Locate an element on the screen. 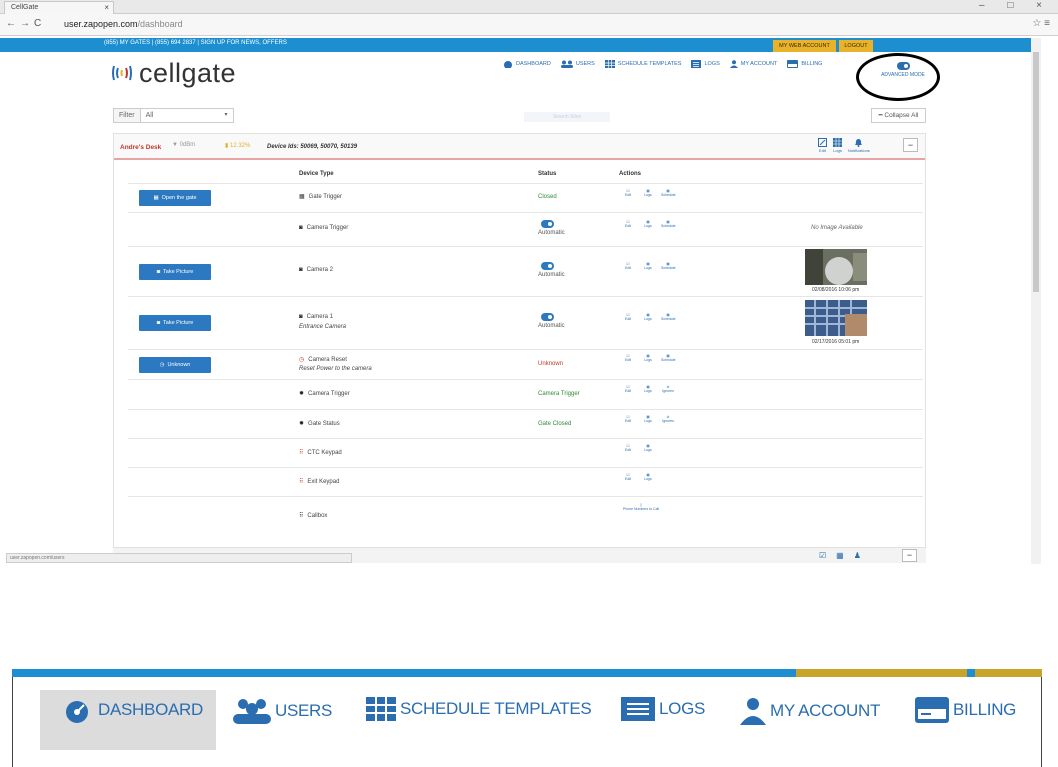 The image size is (1058, 767). nav-schedule-templates: SCHEDULE TEMPLATES is located at coordinates (643, 64).